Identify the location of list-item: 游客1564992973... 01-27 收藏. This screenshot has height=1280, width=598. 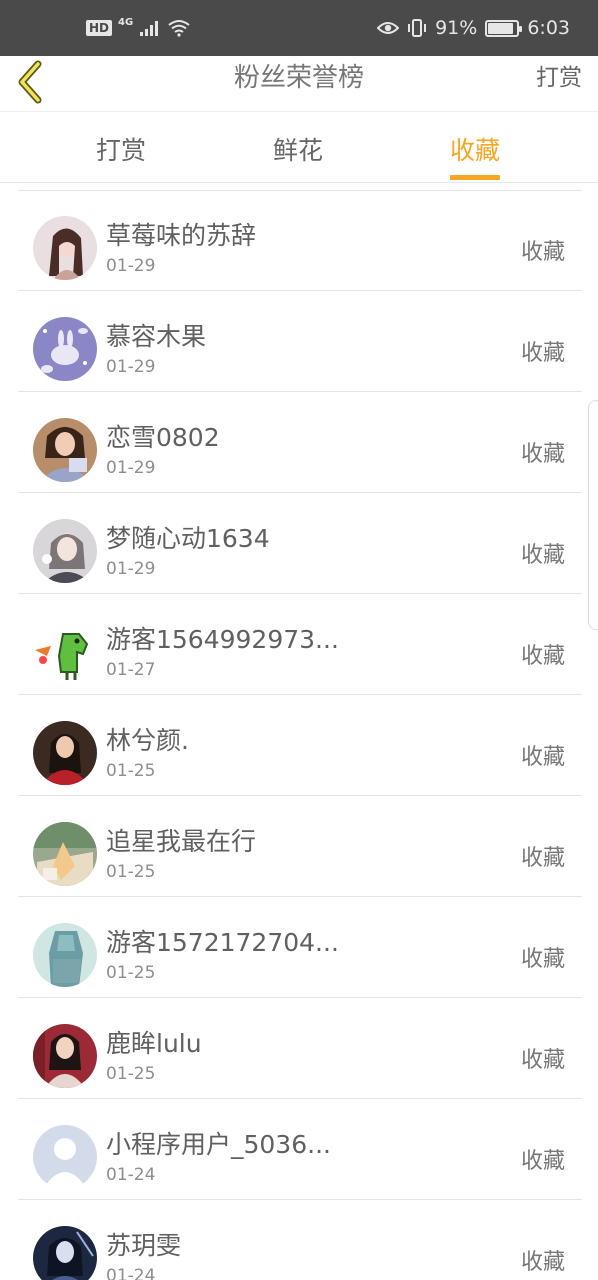
(300, 644).